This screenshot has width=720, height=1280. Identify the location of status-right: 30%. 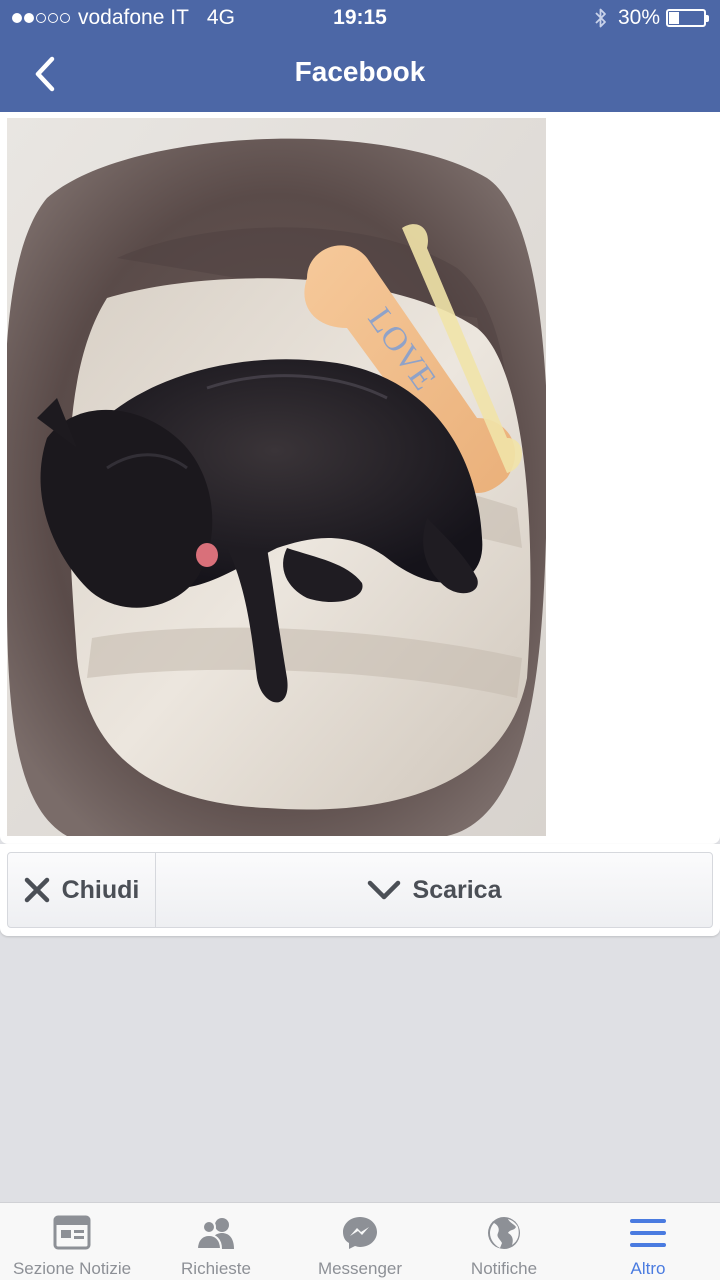
(651, 18).